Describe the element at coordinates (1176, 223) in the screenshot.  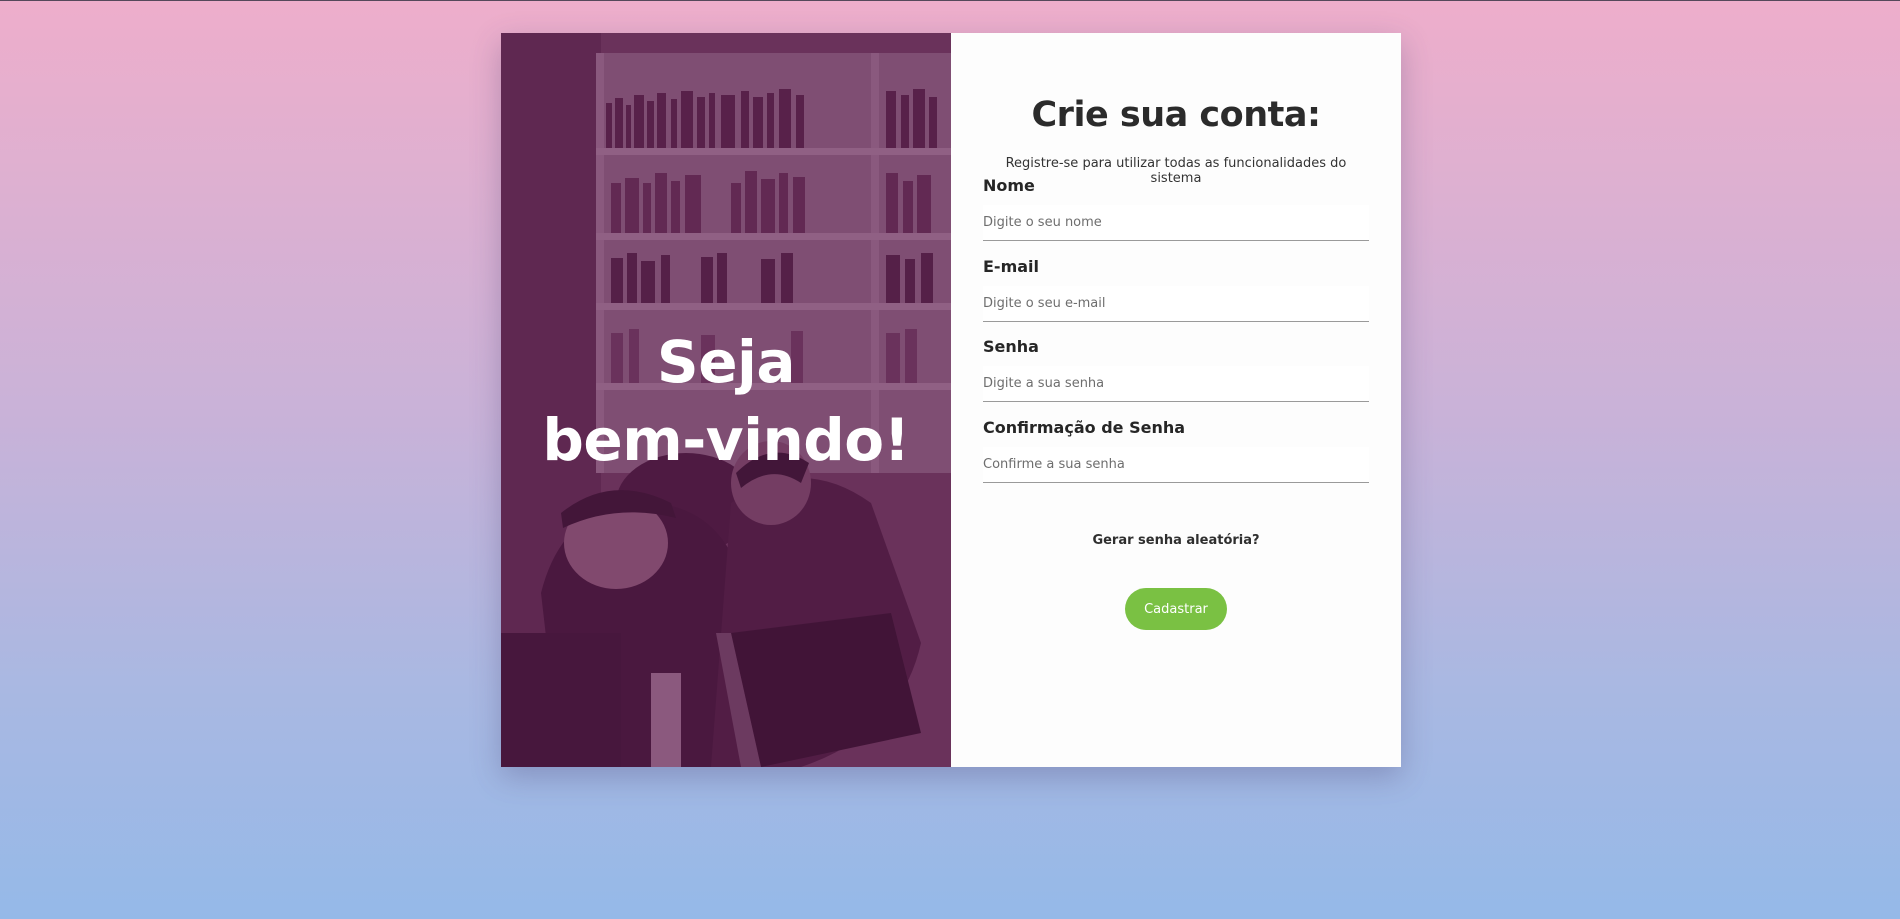
I see `name-input` at that location.